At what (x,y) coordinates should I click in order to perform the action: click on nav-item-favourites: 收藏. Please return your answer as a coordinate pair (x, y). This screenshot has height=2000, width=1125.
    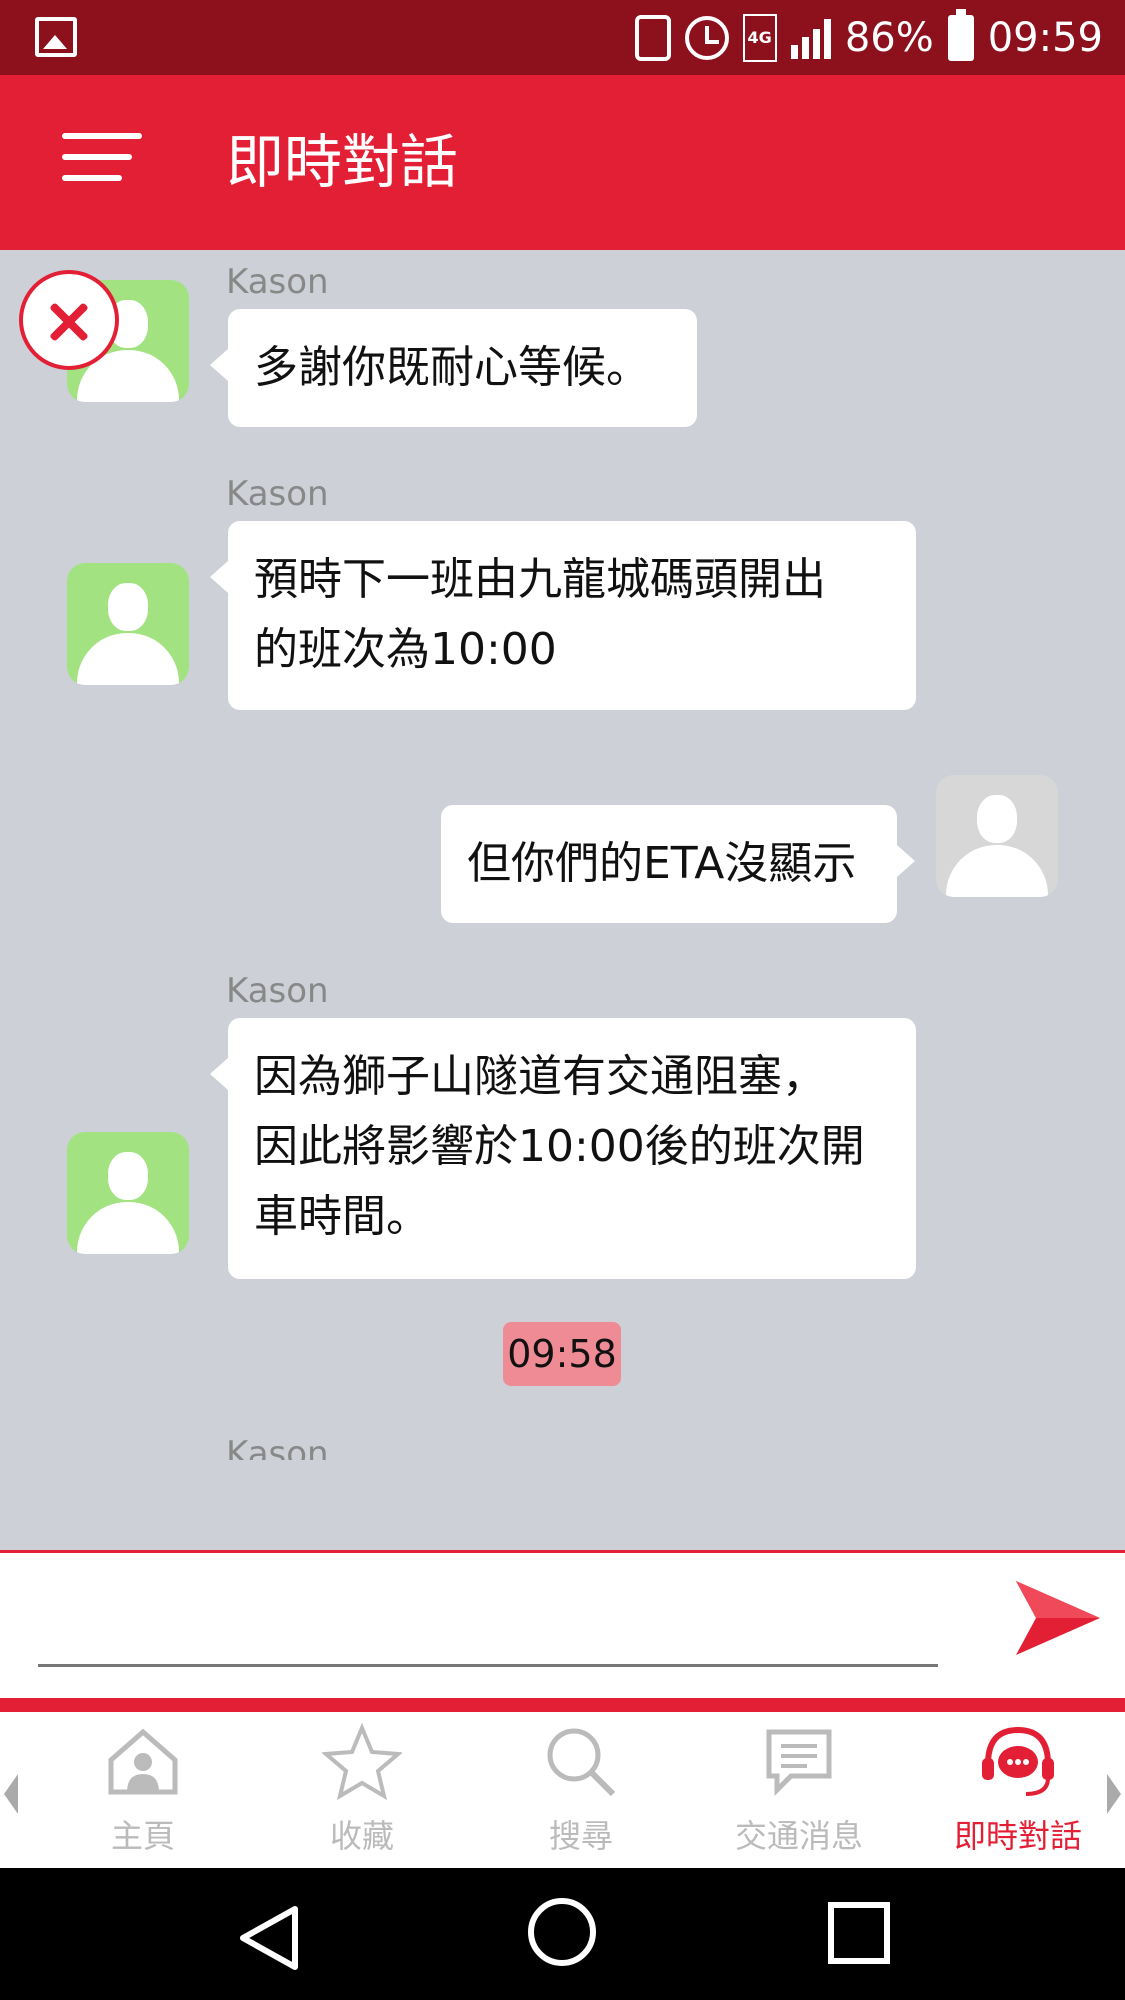
    Looking at the image, I should click on (362, 1790).